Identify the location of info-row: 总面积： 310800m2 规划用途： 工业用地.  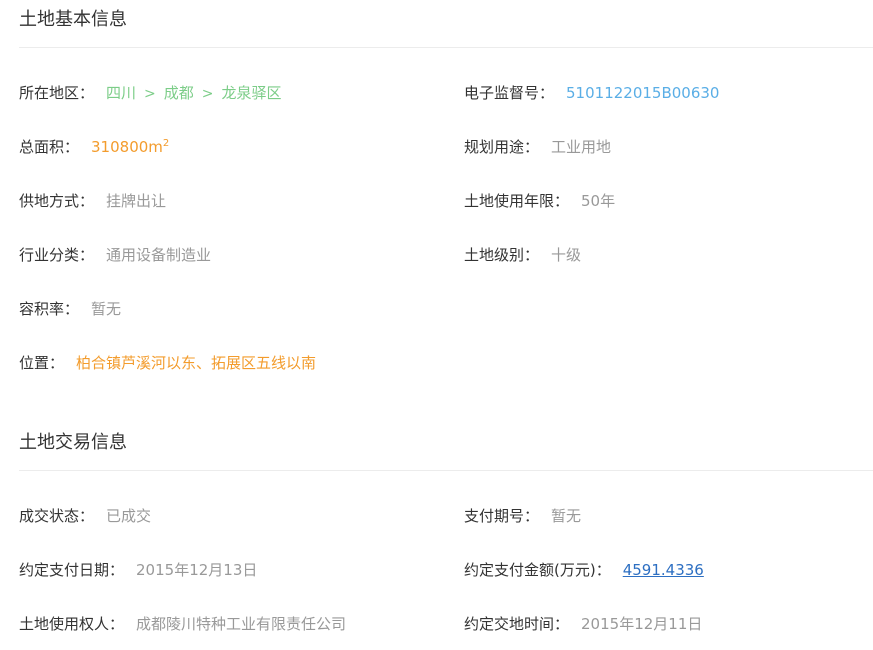
(446, 146).